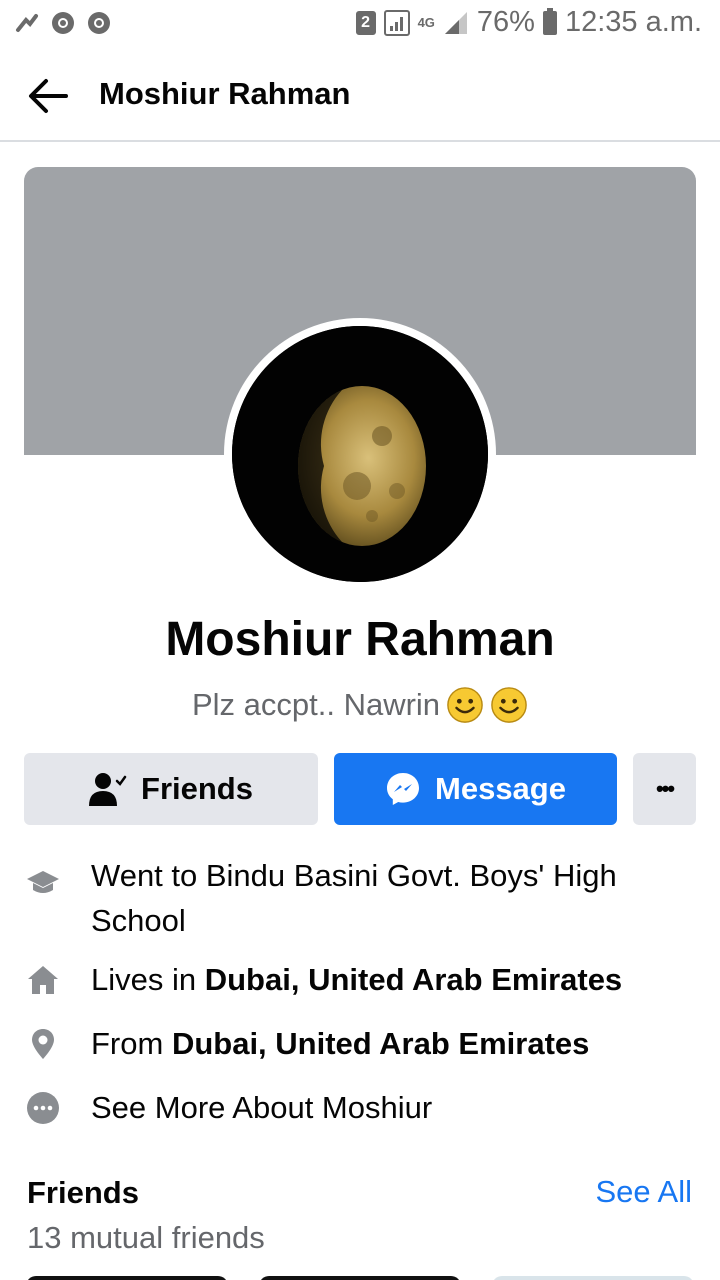 The height and width of the screenshot is (1280, 720). What do you see at coordinates (426, 22) in the screenshot?
I see `network-type: 4G` at bounding box center [426, 22].